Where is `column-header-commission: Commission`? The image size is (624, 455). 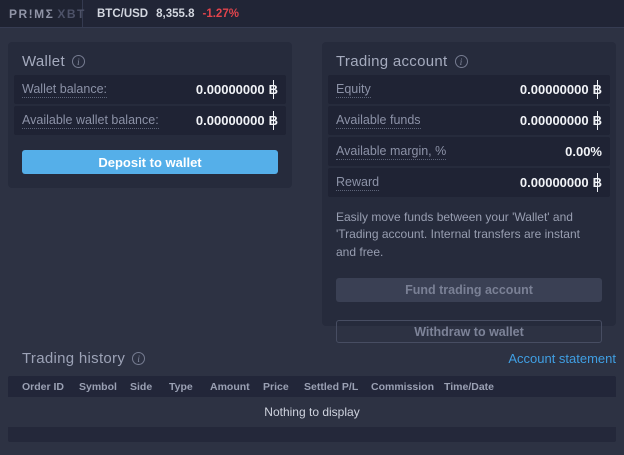 column-header-commission: Commission is located at coordinates (403, 386).